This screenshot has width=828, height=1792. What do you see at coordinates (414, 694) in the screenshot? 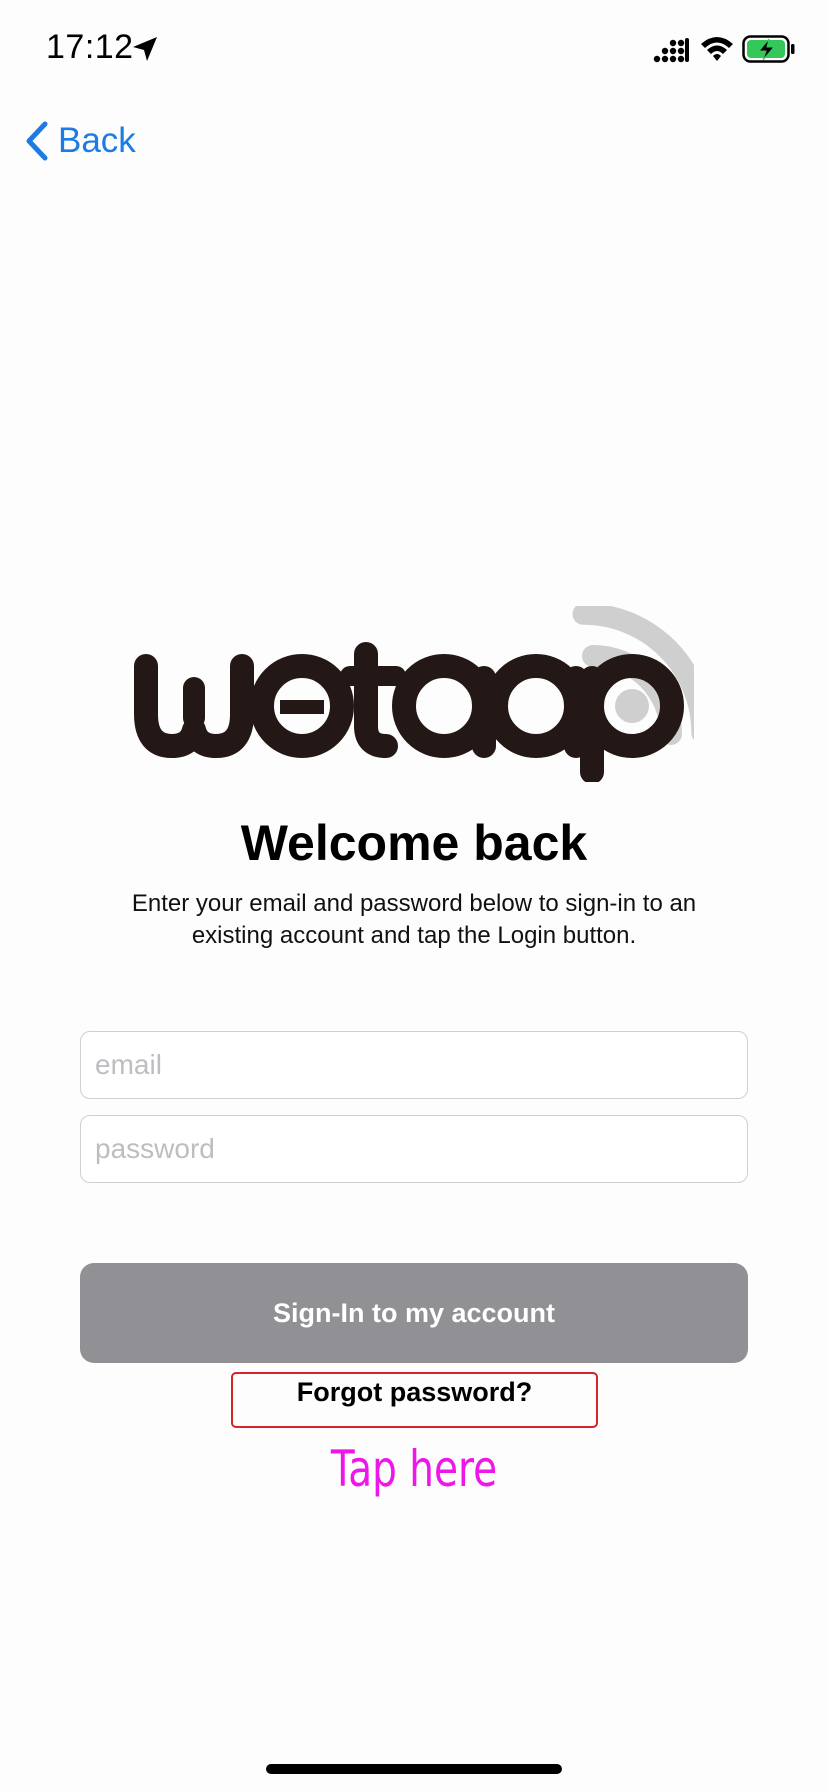
I see `wetaap-logo` at bounding box center [414, 694].